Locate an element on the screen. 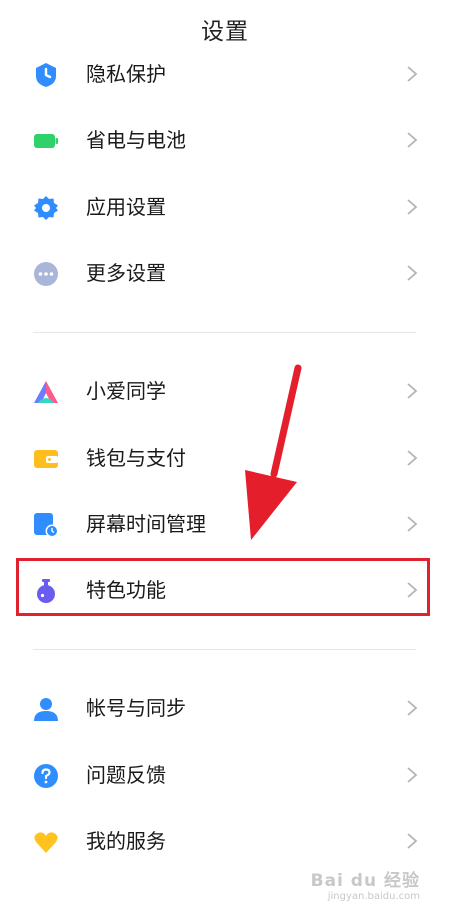  settings-item-label: 隐私保护 is located at coordinates (126, 74).